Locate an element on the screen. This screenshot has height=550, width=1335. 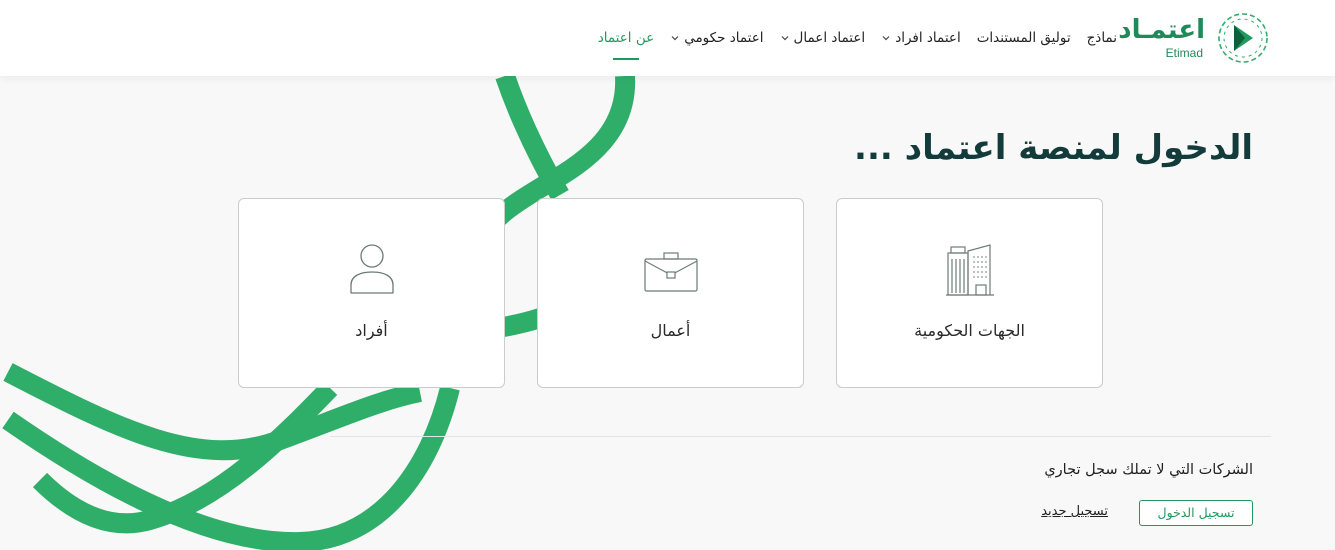
nav-item-label: عن اعتماد is located at coordinates (626, 38).